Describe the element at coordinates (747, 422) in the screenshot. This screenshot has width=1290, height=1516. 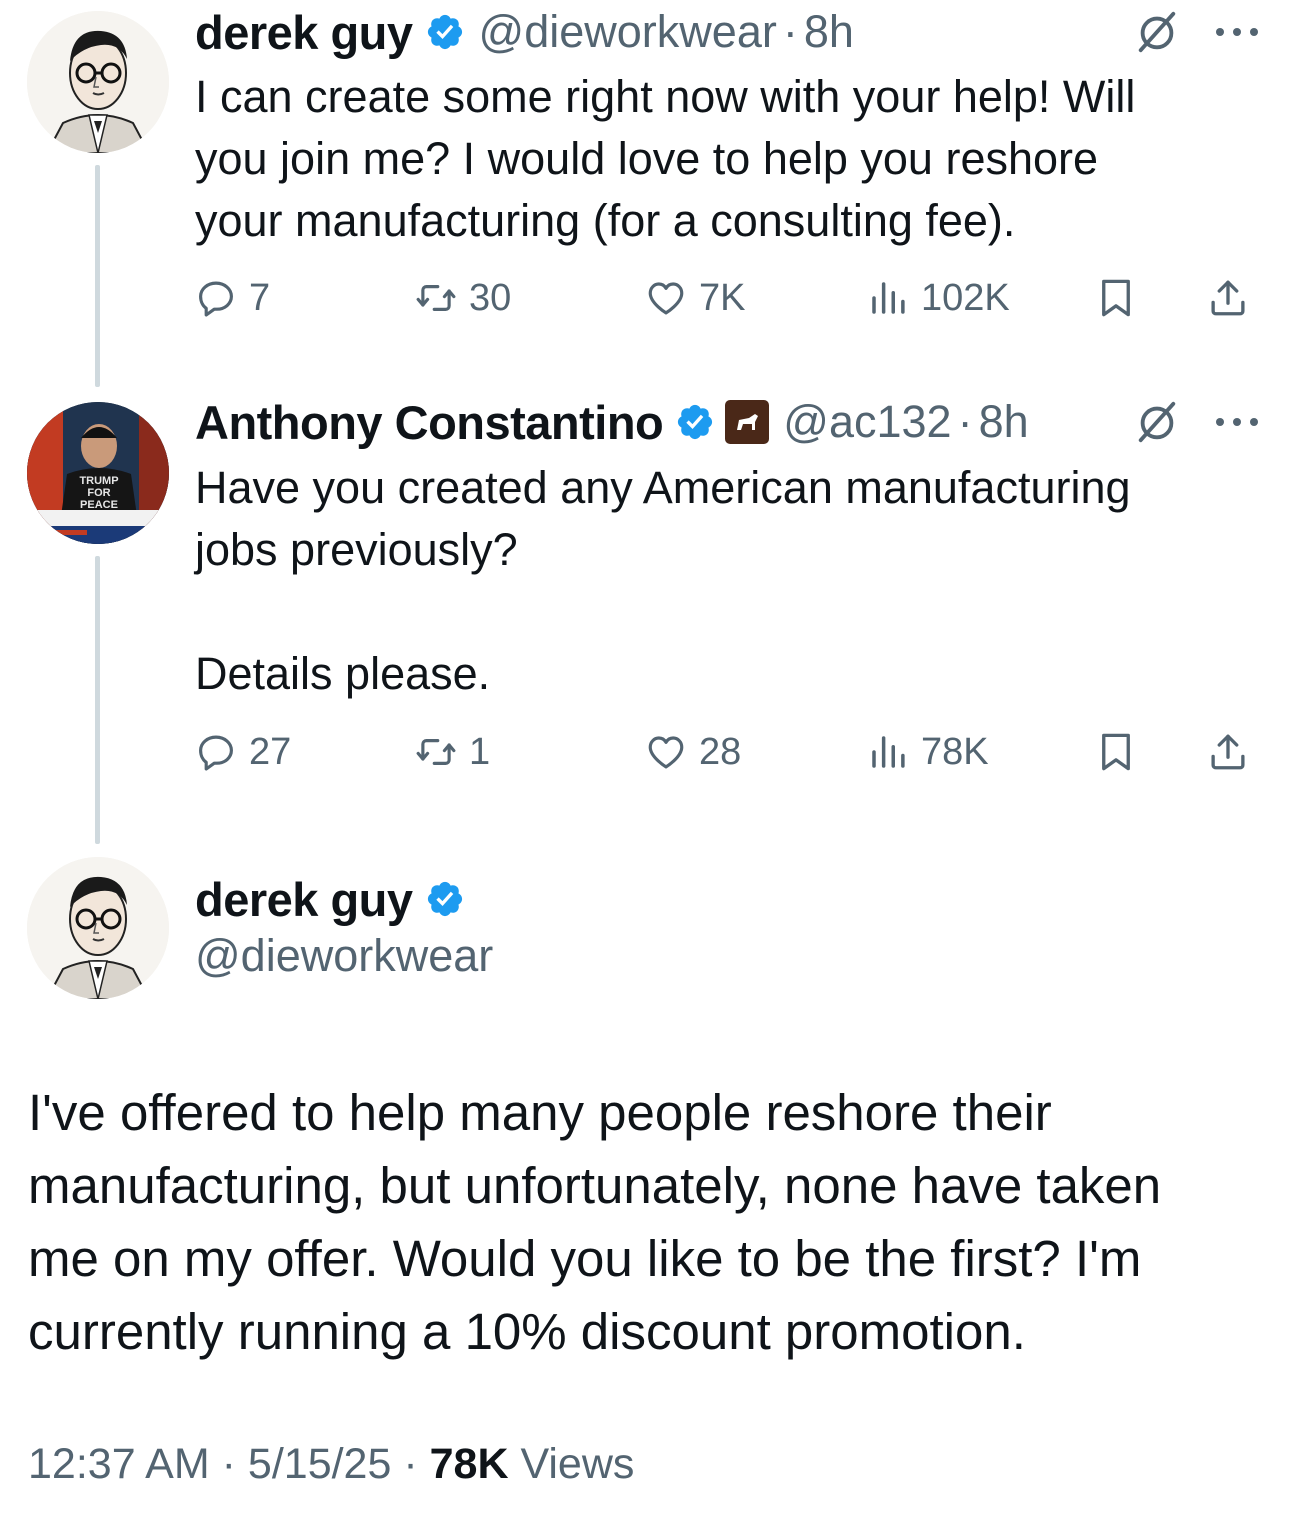
I see `affiliate-badge-icon` at that location.